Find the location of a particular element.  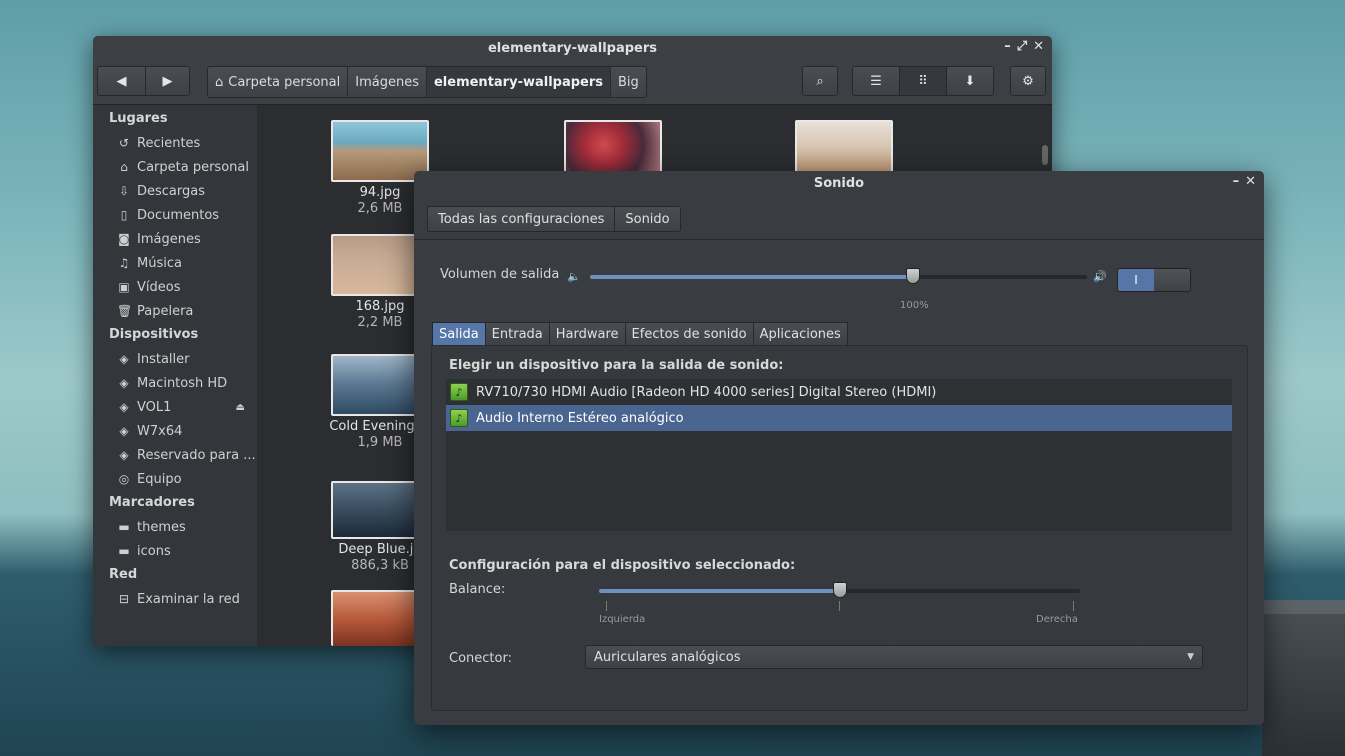

sidebar-item-network: ⊟ Examinar la red is located at coordinates (175, 599).